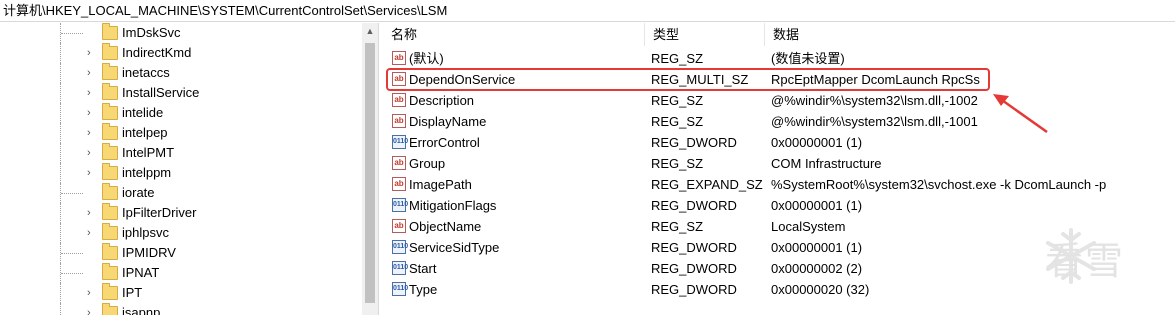 The width and height of the screenshot is (1175, 315). I want to click on value-name: ServiceSidType, so click(454, 247).